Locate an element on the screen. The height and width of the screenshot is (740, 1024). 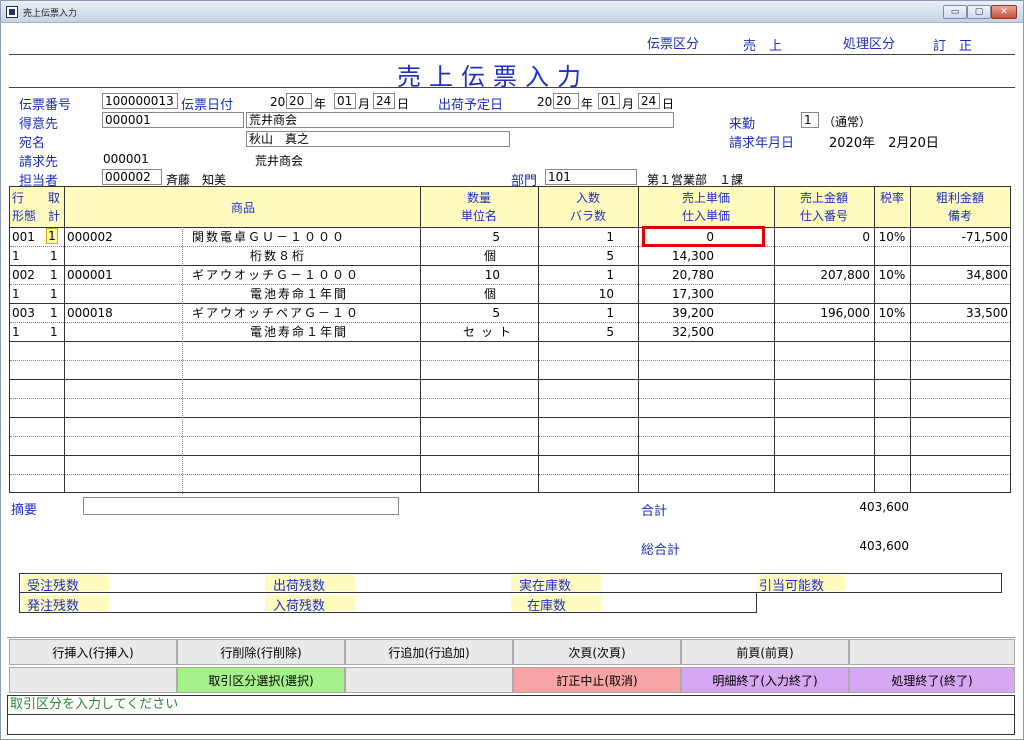
close-button: ✕ is located at coordinates (1004, 12).